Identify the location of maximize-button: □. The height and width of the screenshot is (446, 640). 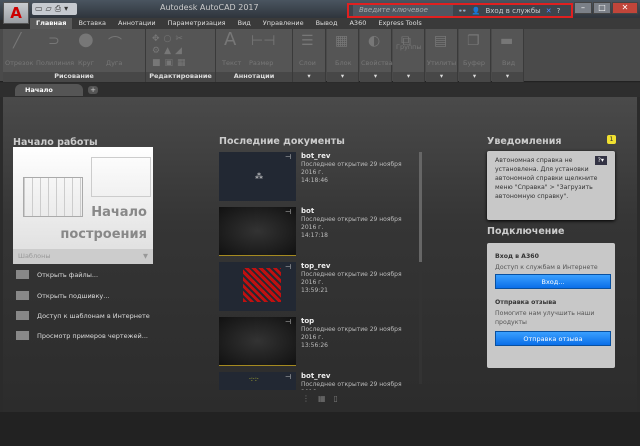
(602, 8).